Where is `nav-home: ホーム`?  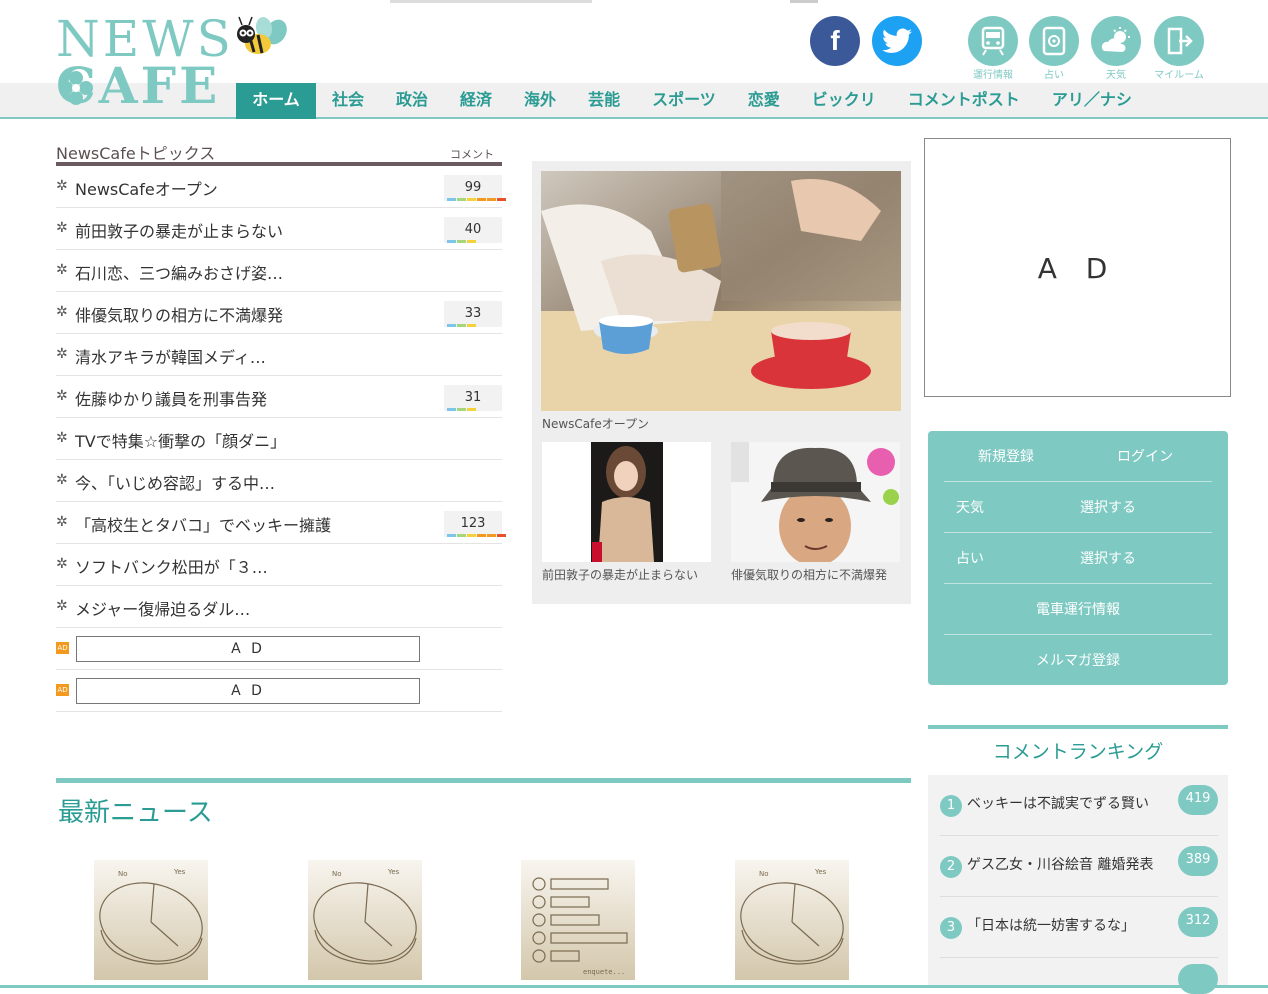
nav-home: ホーム is located at coordinates (276, 101).